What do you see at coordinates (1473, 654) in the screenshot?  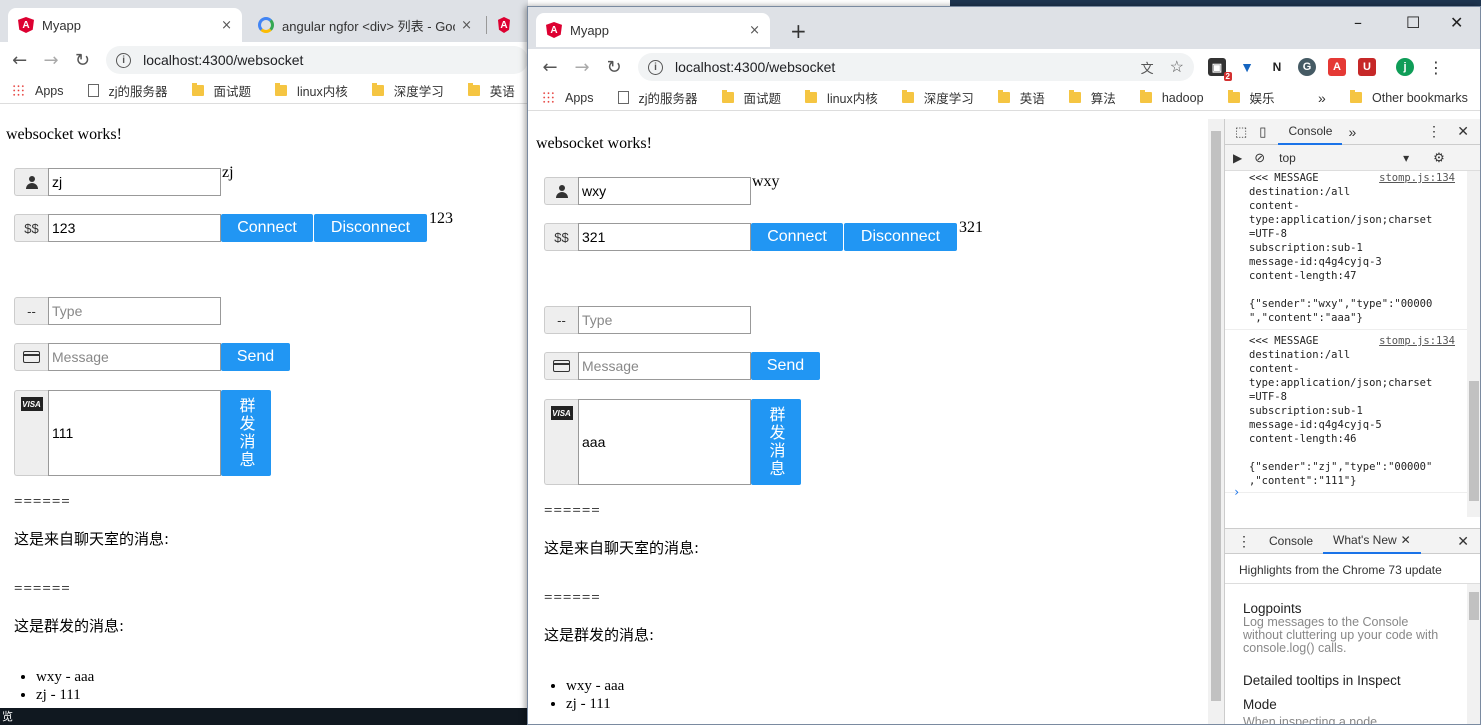 I see `whats-new-scrollbar` at bounding box center [1473, 654].